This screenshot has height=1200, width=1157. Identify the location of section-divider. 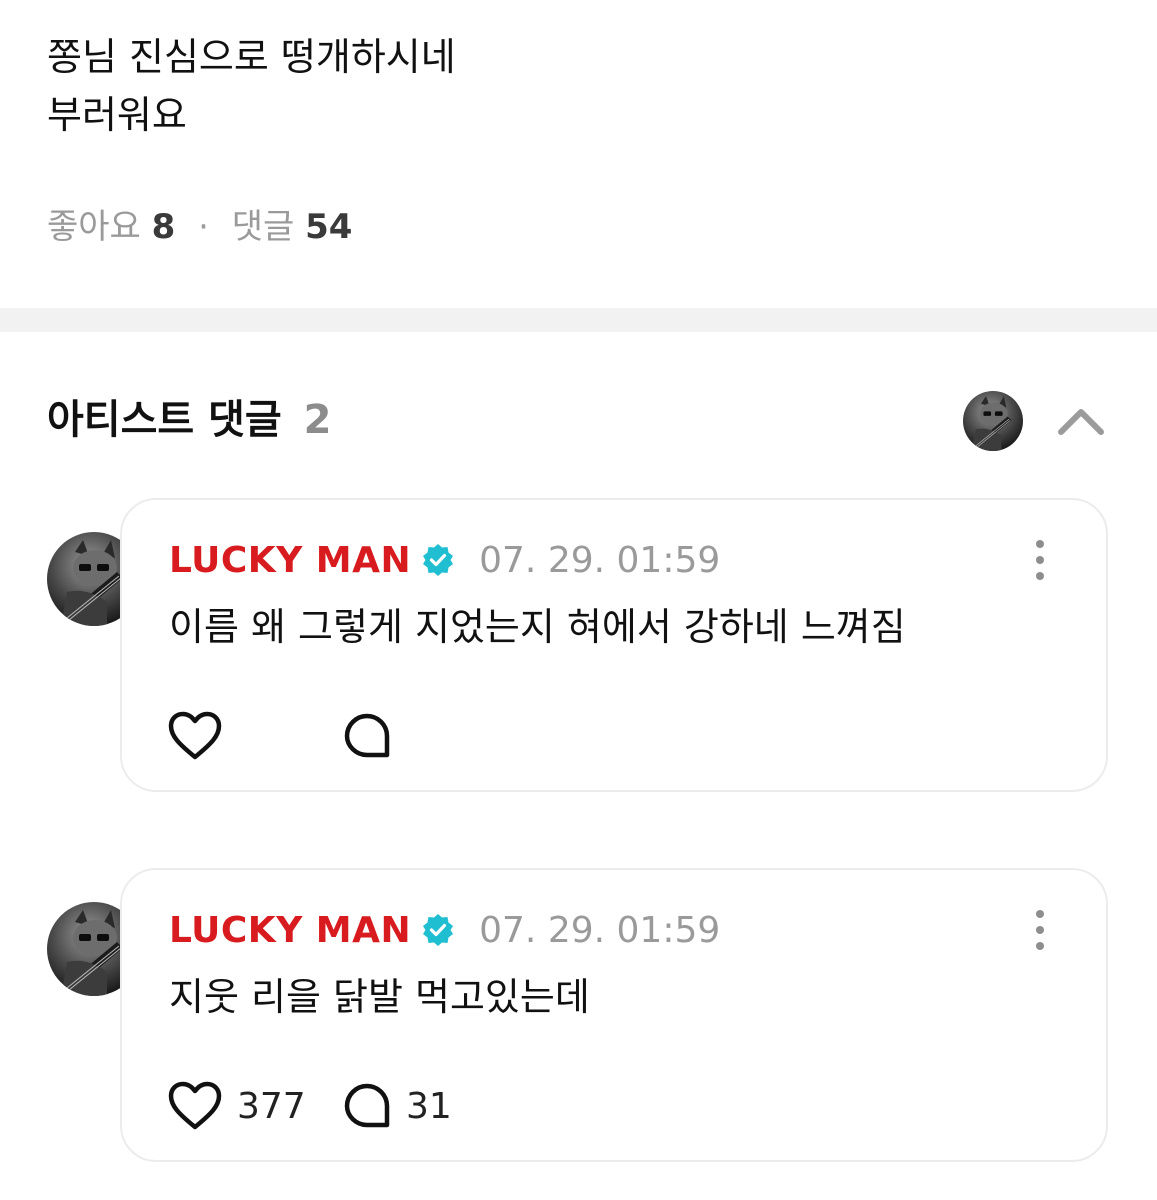
(578, 320).